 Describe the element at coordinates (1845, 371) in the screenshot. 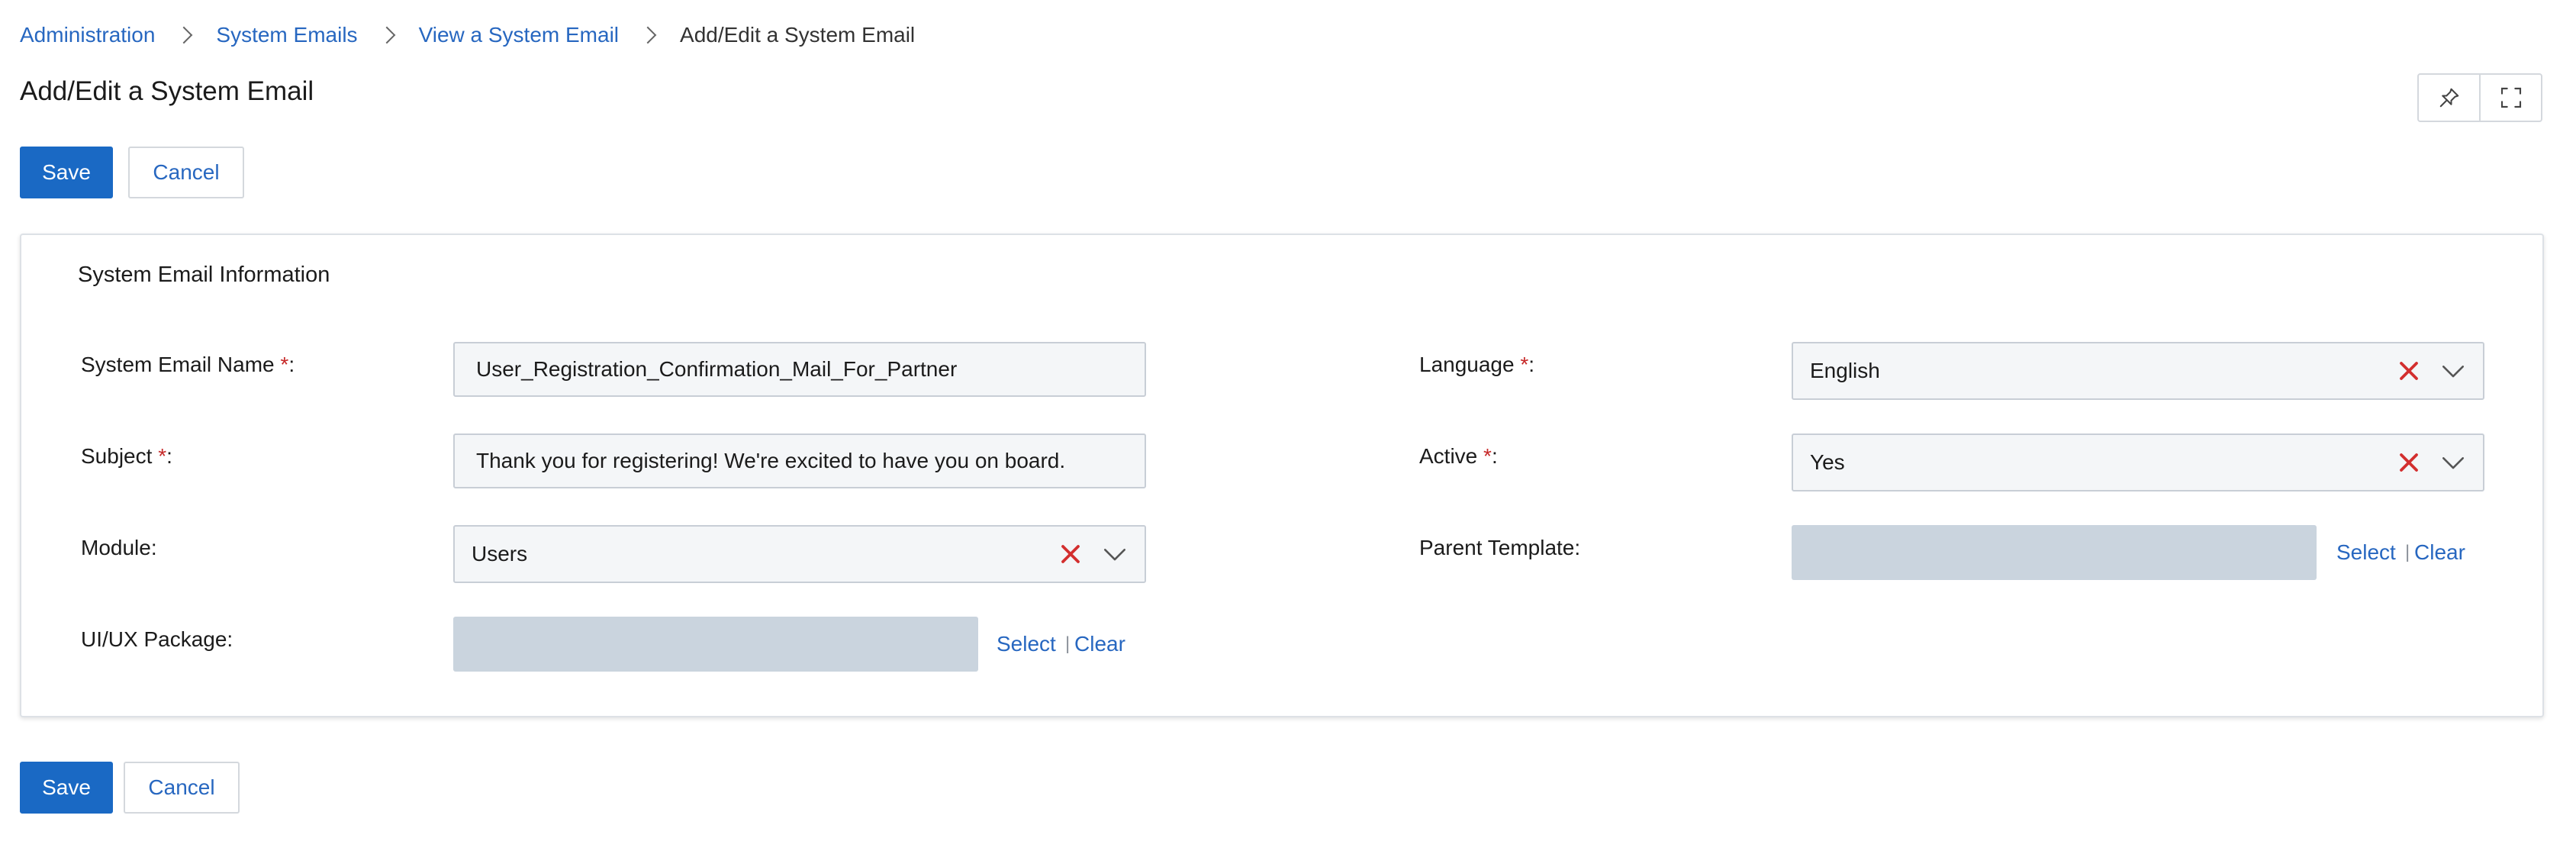

I see `language-selected-value: English` at that location.